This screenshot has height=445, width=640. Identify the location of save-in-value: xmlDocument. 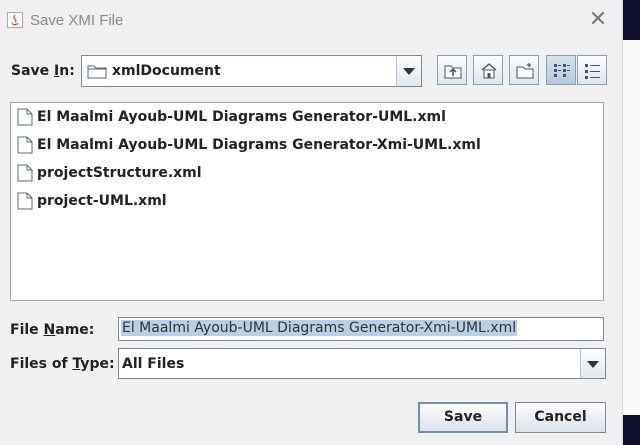
(166, 71).